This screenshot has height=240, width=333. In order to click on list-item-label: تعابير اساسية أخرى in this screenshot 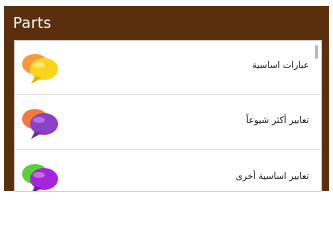, I will do `click(272, 177)`.